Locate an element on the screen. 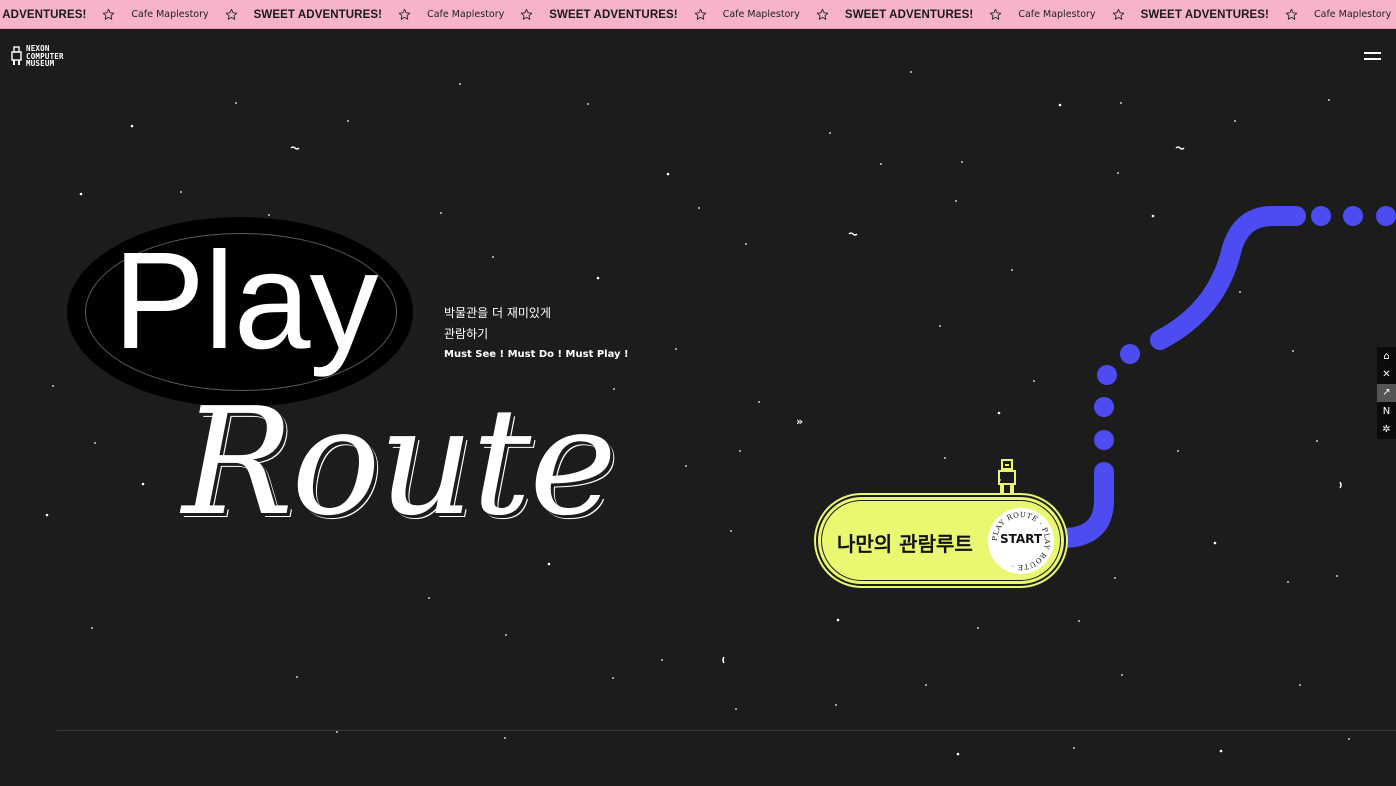 The width and height of the screenshot is (1396, 786). my-route-start-button: 나만의 관람루트 PLAY ROUTE · PLAY ROUTE · START is located at coordinates (941, 540).